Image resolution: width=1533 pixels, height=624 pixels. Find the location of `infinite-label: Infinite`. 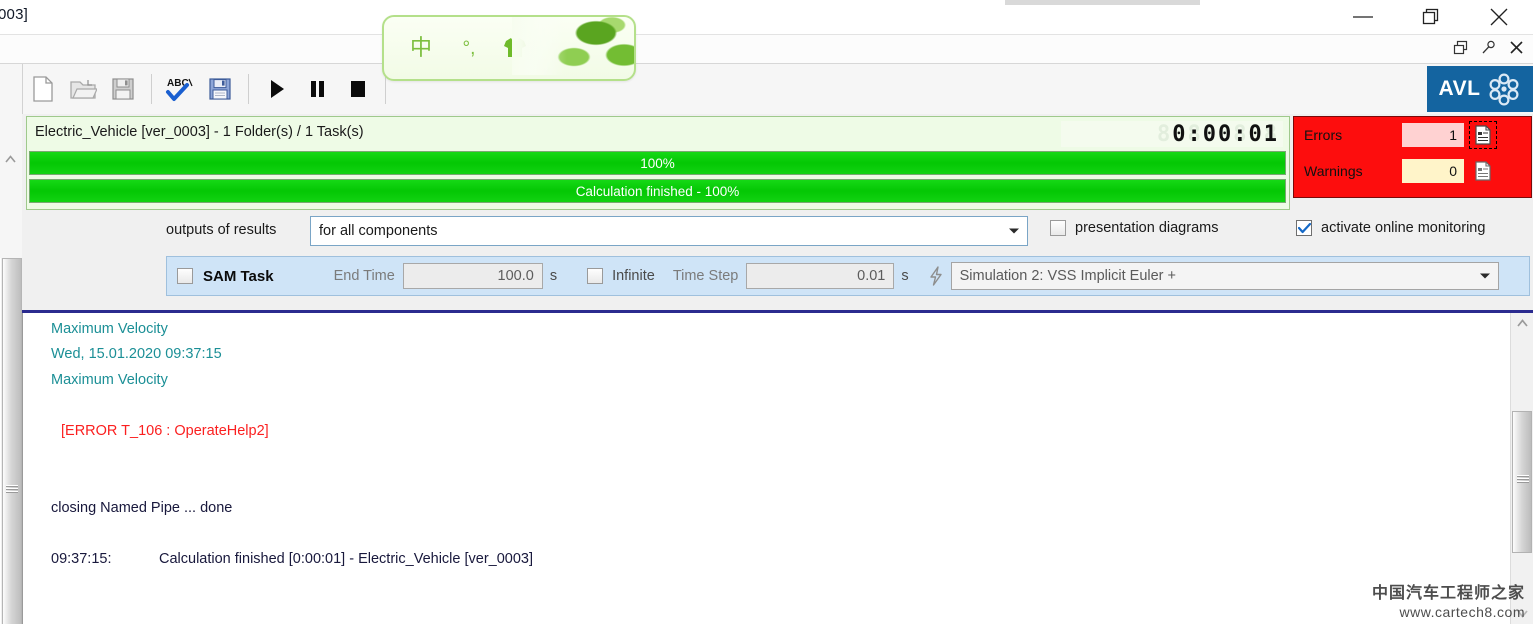

infinite-label: Infinite is located at coordinates (633, 276).